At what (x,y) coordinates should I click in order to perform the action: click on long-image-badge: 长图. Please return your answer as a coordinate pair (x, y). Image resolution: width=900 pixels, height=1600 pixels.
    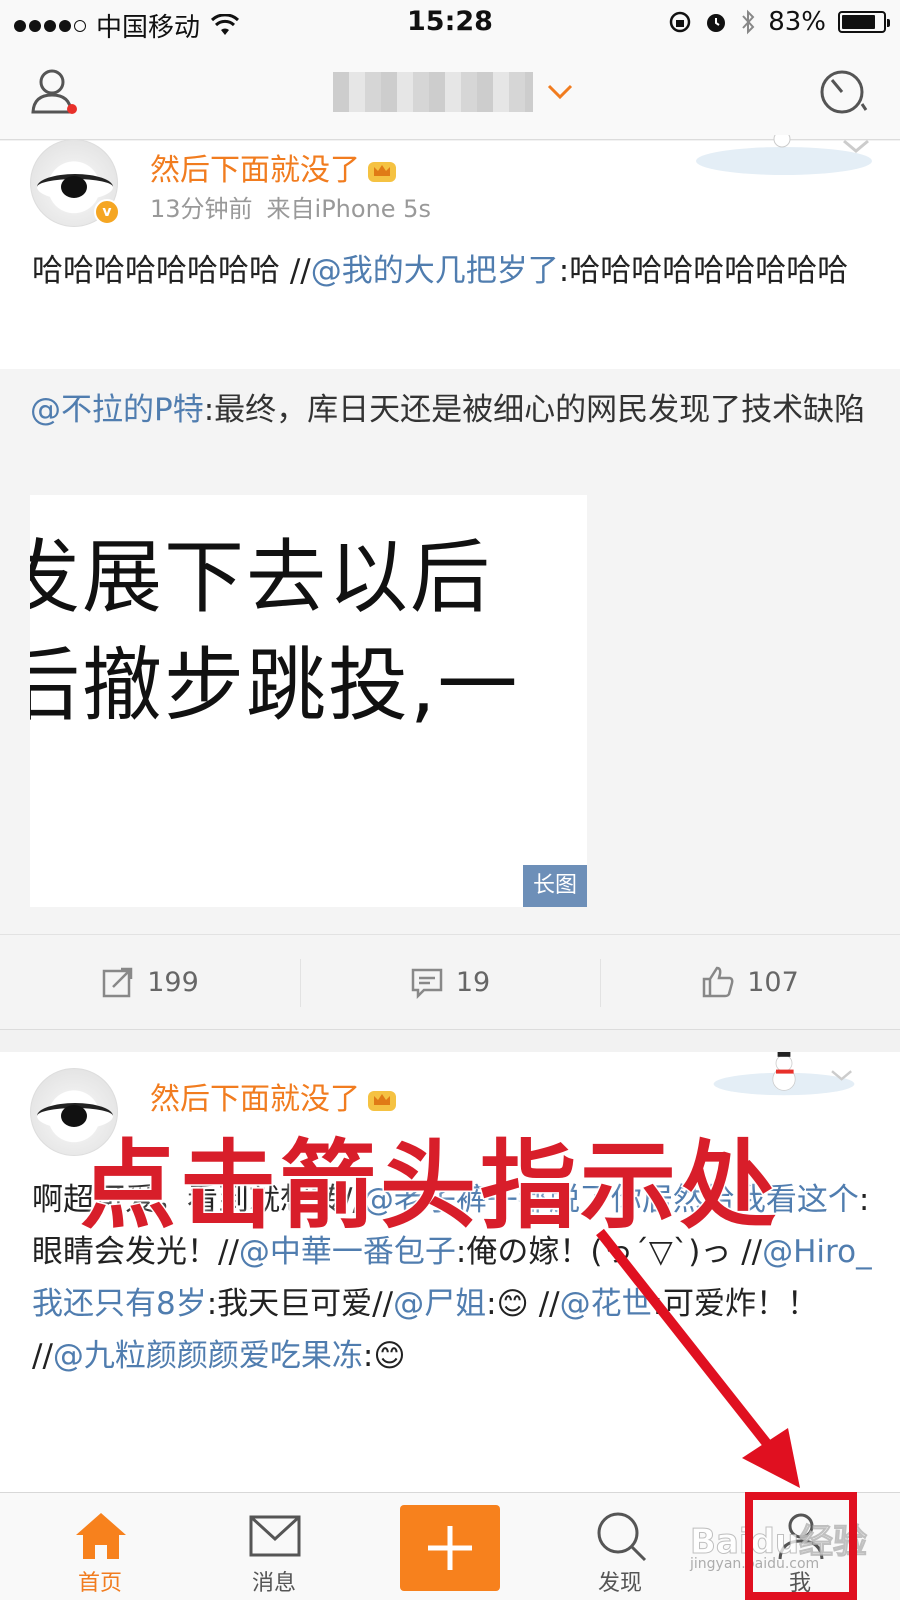
    Looking at the image, I should click on (555, 886).